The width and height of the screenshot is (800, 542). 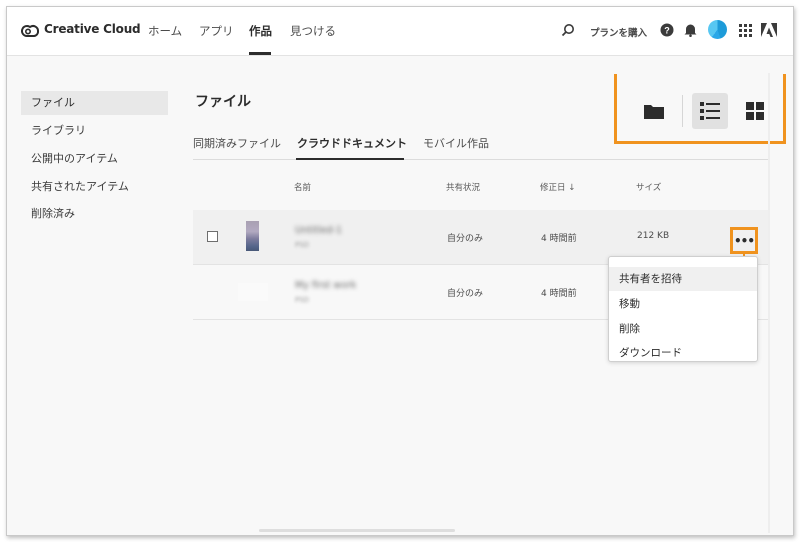 What do you see at coordinates (237, 143) in the screenshot?
I see `tab-synced-files: 同期済みファイル` at bounding box center [237, 143].